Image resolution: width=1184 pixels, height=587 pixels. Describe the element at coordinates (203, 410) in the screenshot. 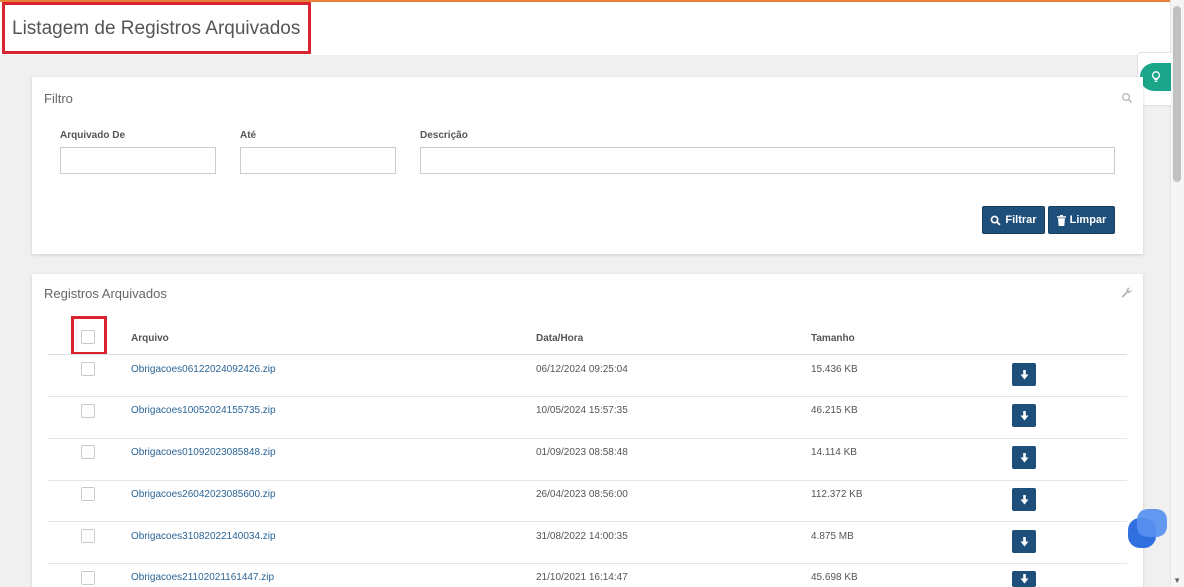

I see `file-link: Obrigacoes10052024155735.zip` at that location.